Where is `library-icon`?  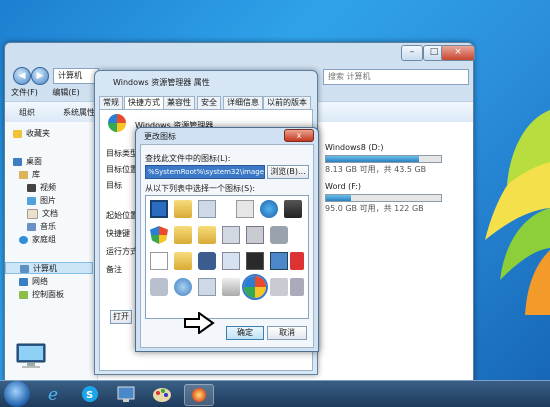 library-icon is located at coordinates (23, 174).